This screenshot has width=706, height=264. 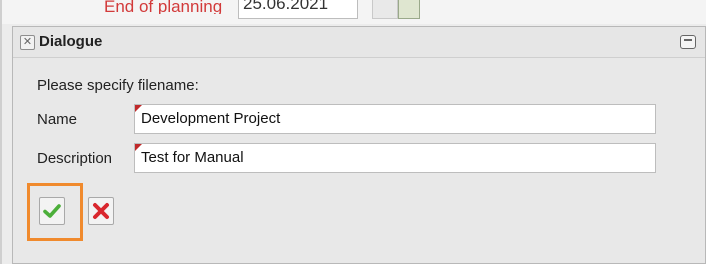 I want to click on maximize-icon, so click(x=688, y=42).